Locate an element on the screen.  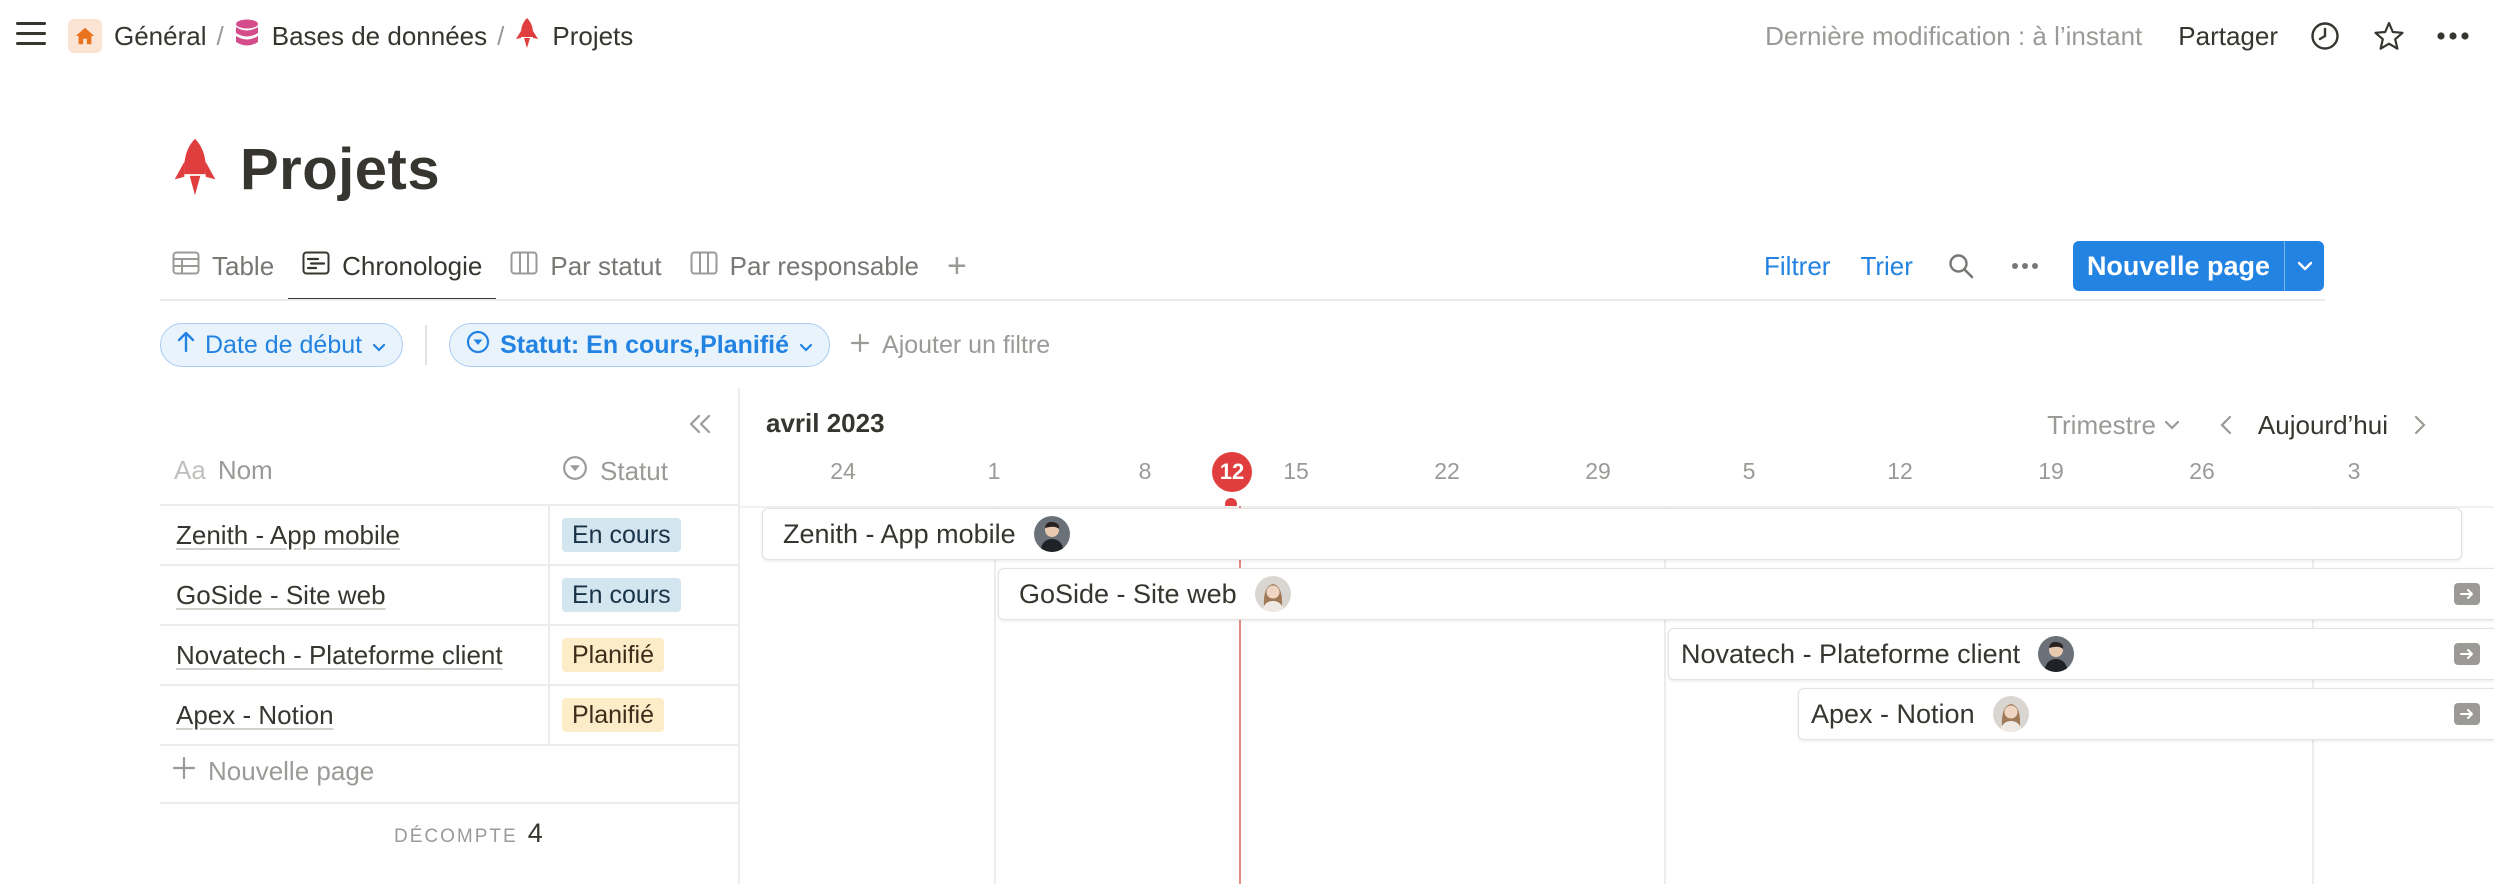
database-toolbar: Filtrer Trier Nouvelle page is located at coordinates (2029, 266).